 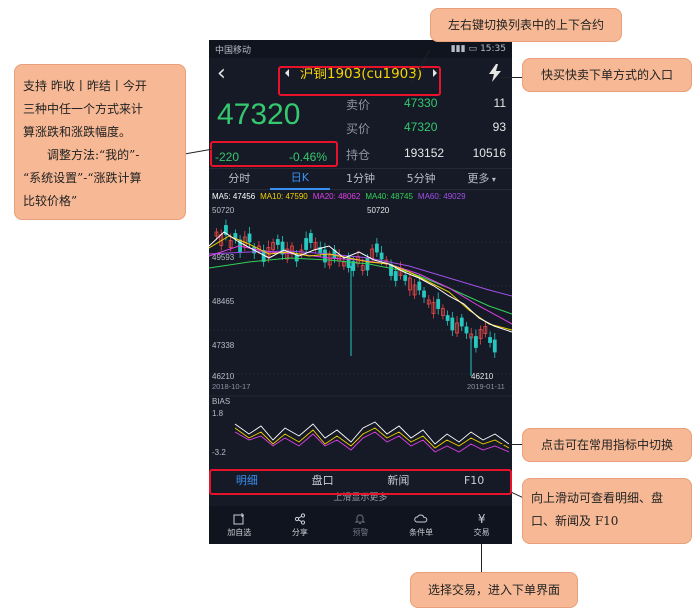 I want to click on callout-left-line1: 支持 昨收丨昨结丨今开, so click(x=85, y=86).